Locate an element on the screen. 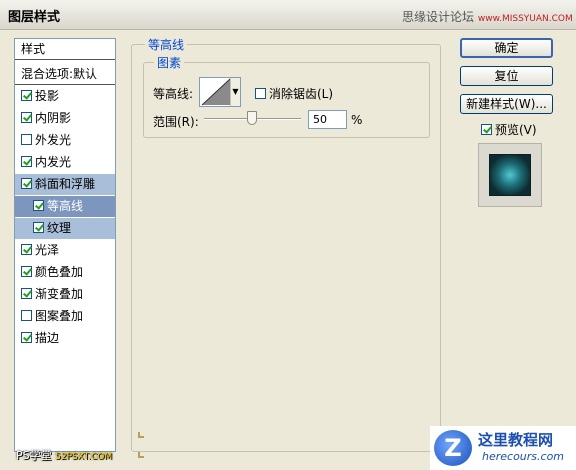 The width and height of the screenshot is (576, 470). outer-glow-checkbox is located at coordinates (26, 139).